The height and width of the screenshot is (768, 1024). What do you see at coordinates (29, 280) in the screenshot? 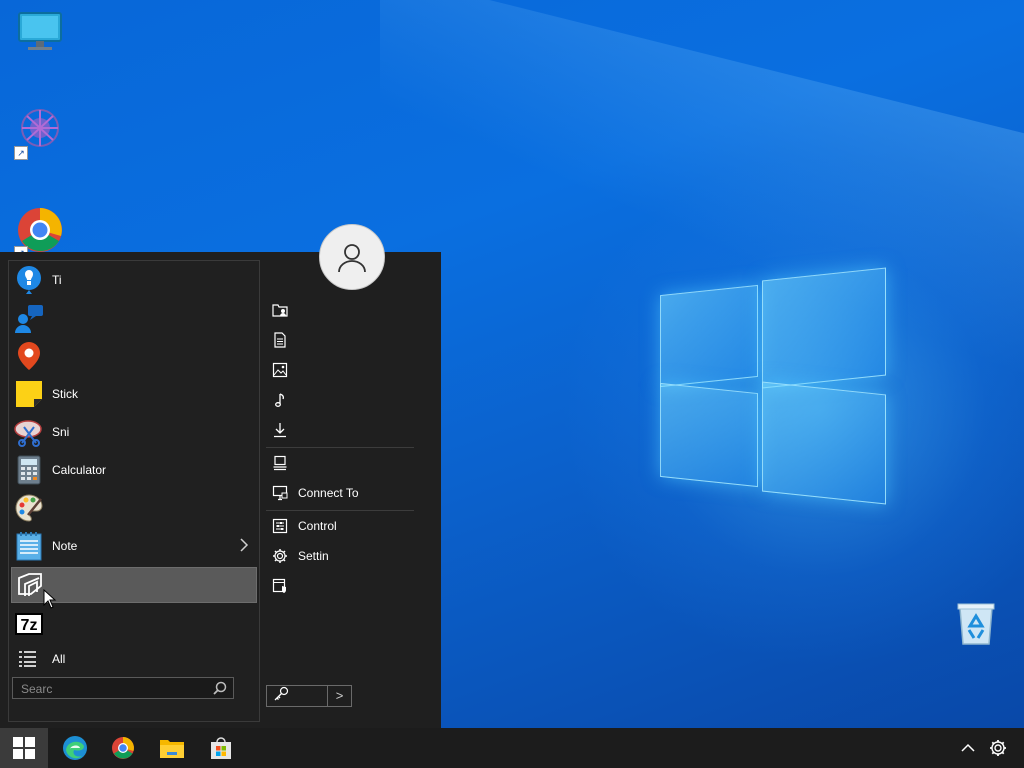
I see `lightbulb-icon` at bounding box center [29, 280].